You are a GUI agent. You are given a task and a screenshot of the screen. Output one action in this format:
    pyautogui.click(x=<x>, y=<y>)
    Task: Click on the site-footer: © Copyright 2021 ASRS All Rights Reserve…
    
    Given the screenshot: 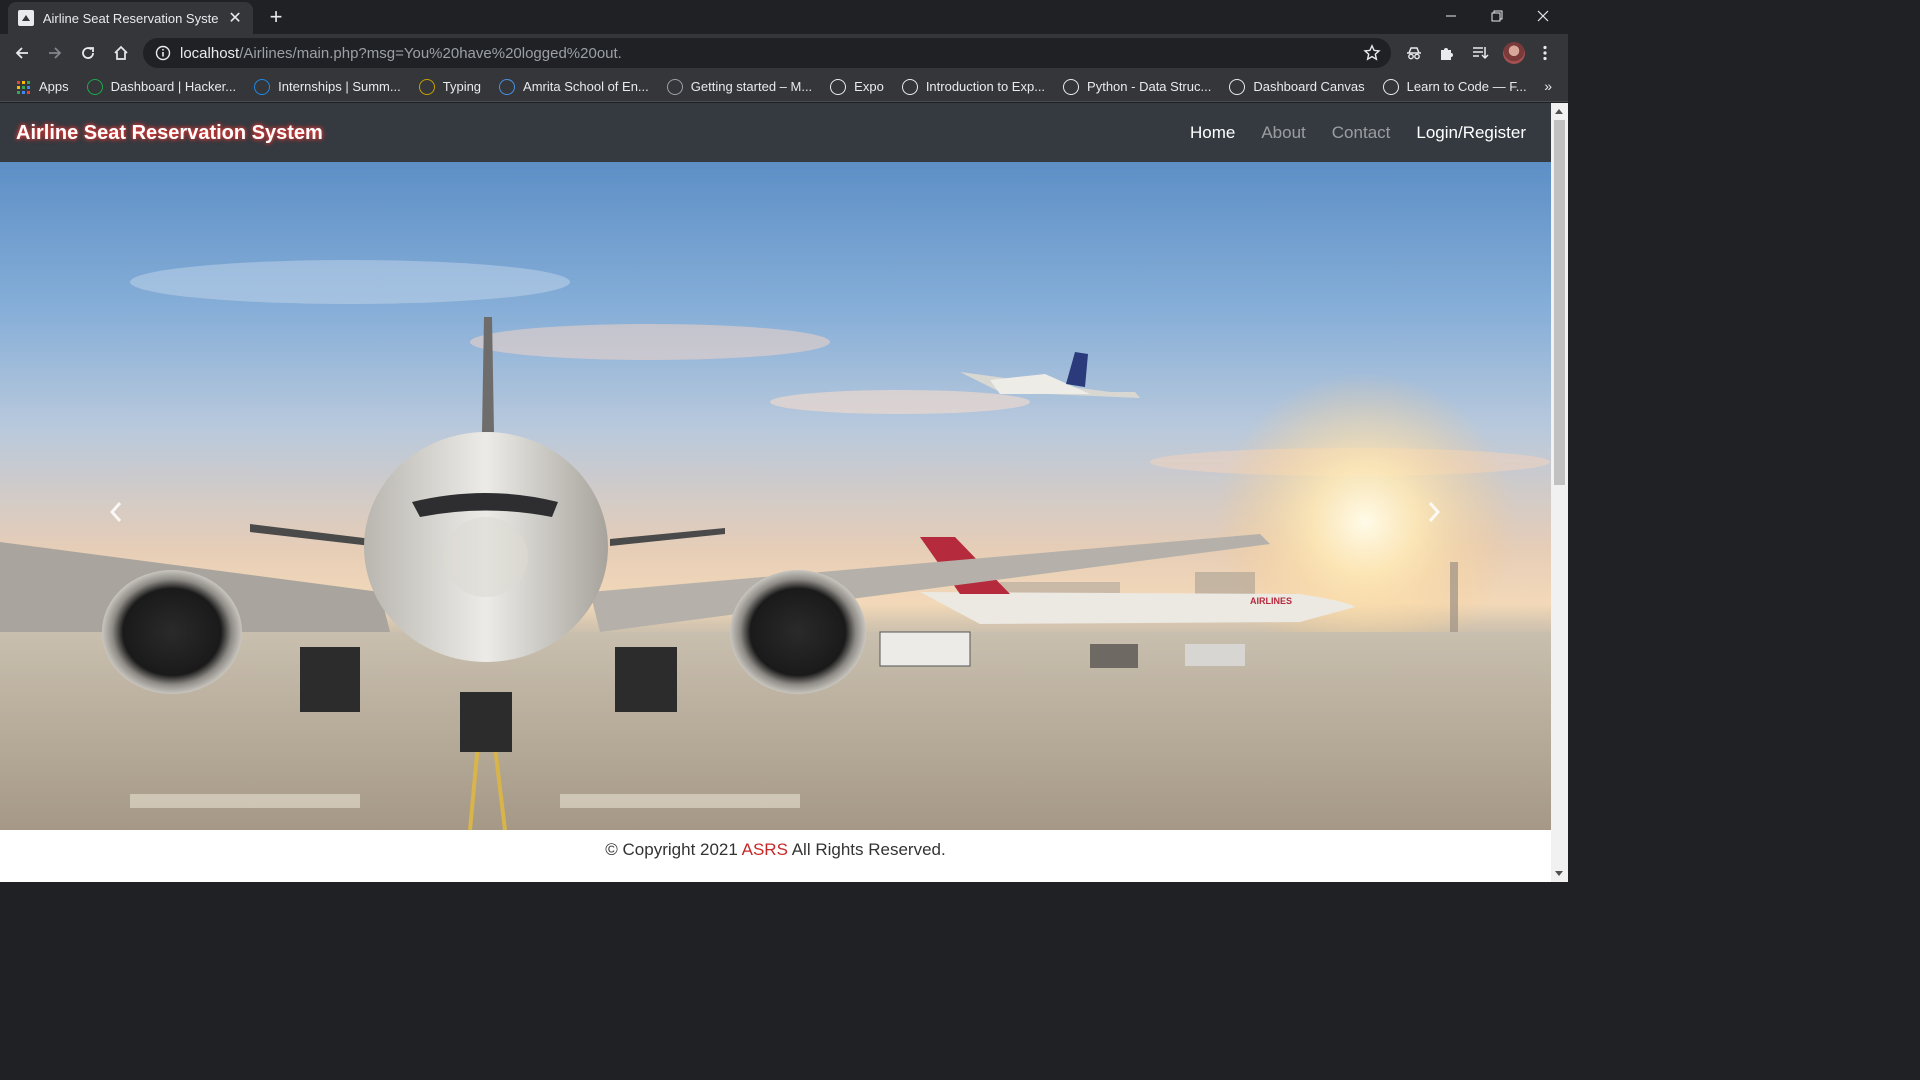 What is the action you would take?
    pyautogui.click(x=775, y=856)
    